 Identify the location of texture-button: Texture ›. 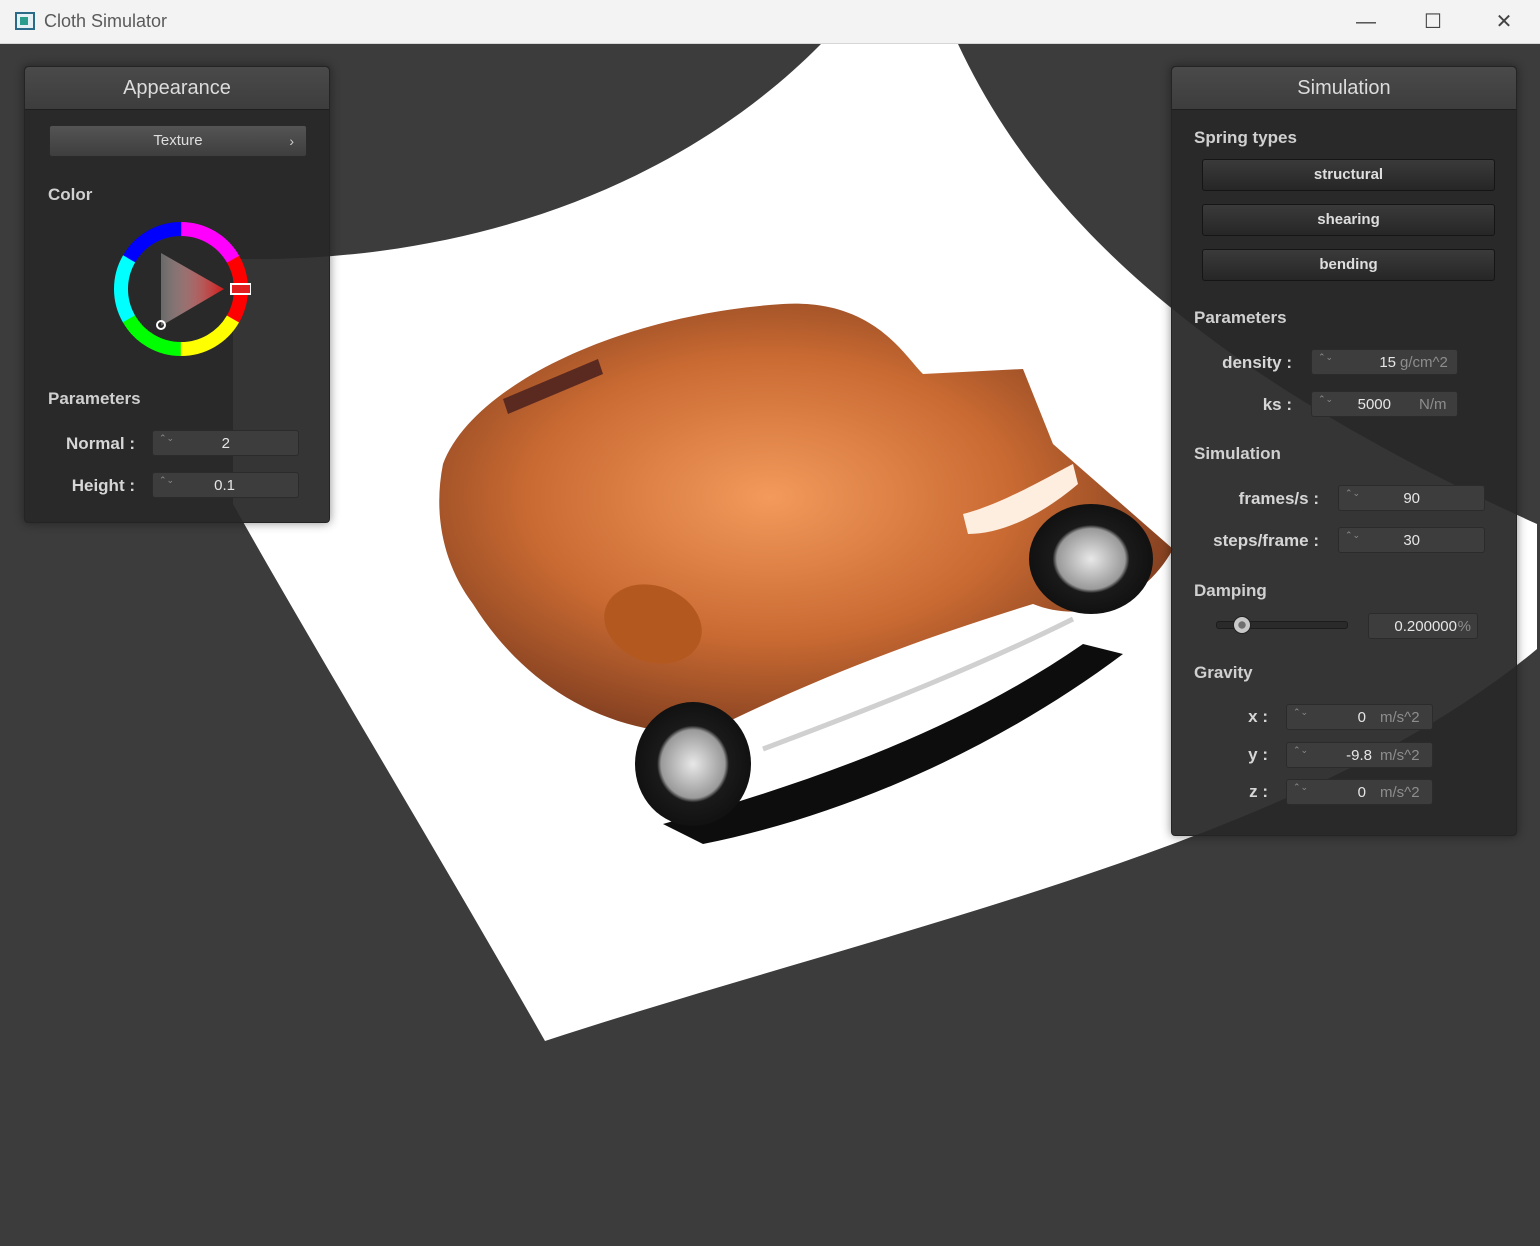
(178, 141).